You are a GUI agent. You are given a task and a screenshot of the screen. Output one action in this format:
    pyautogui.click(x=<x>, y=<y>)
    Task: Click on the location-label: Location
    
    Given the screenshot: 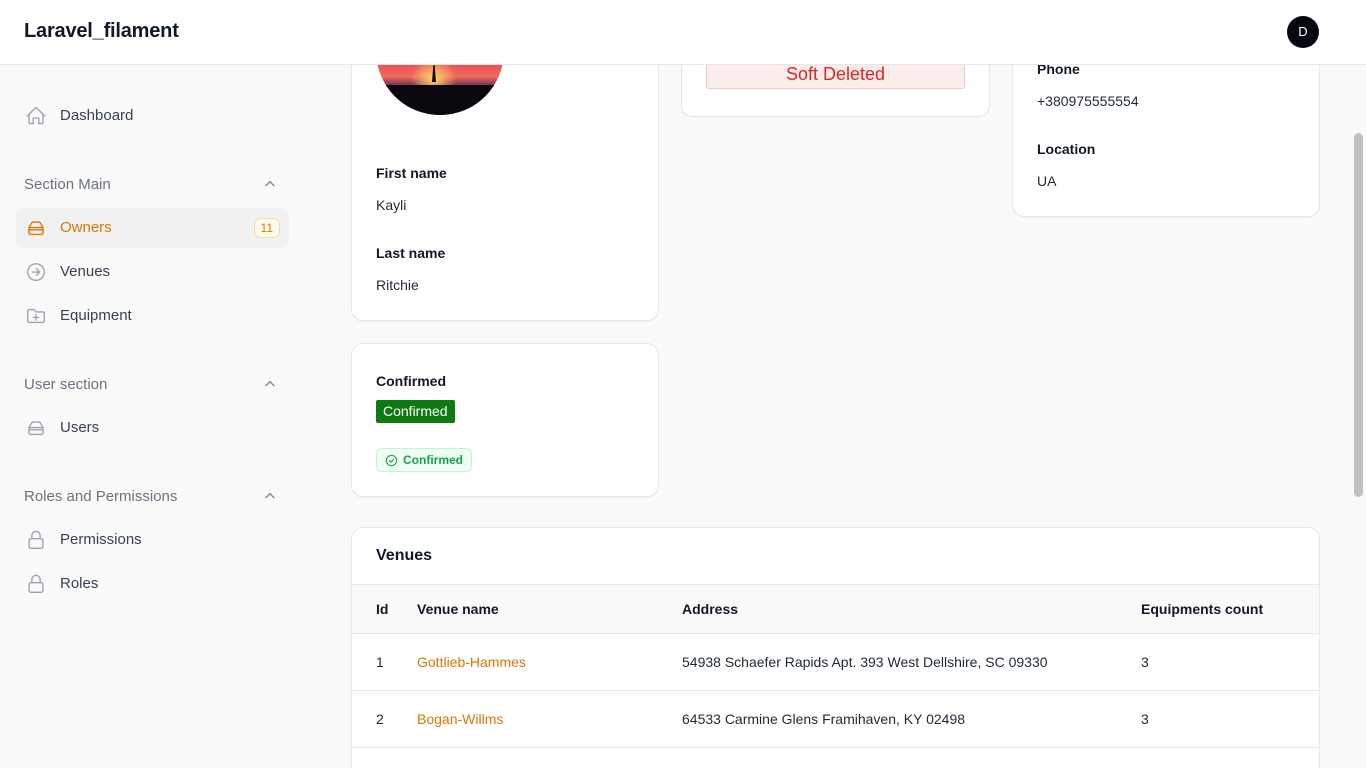 What is the action you would take?
    pyautogui.click(x=1066, y=149)
    